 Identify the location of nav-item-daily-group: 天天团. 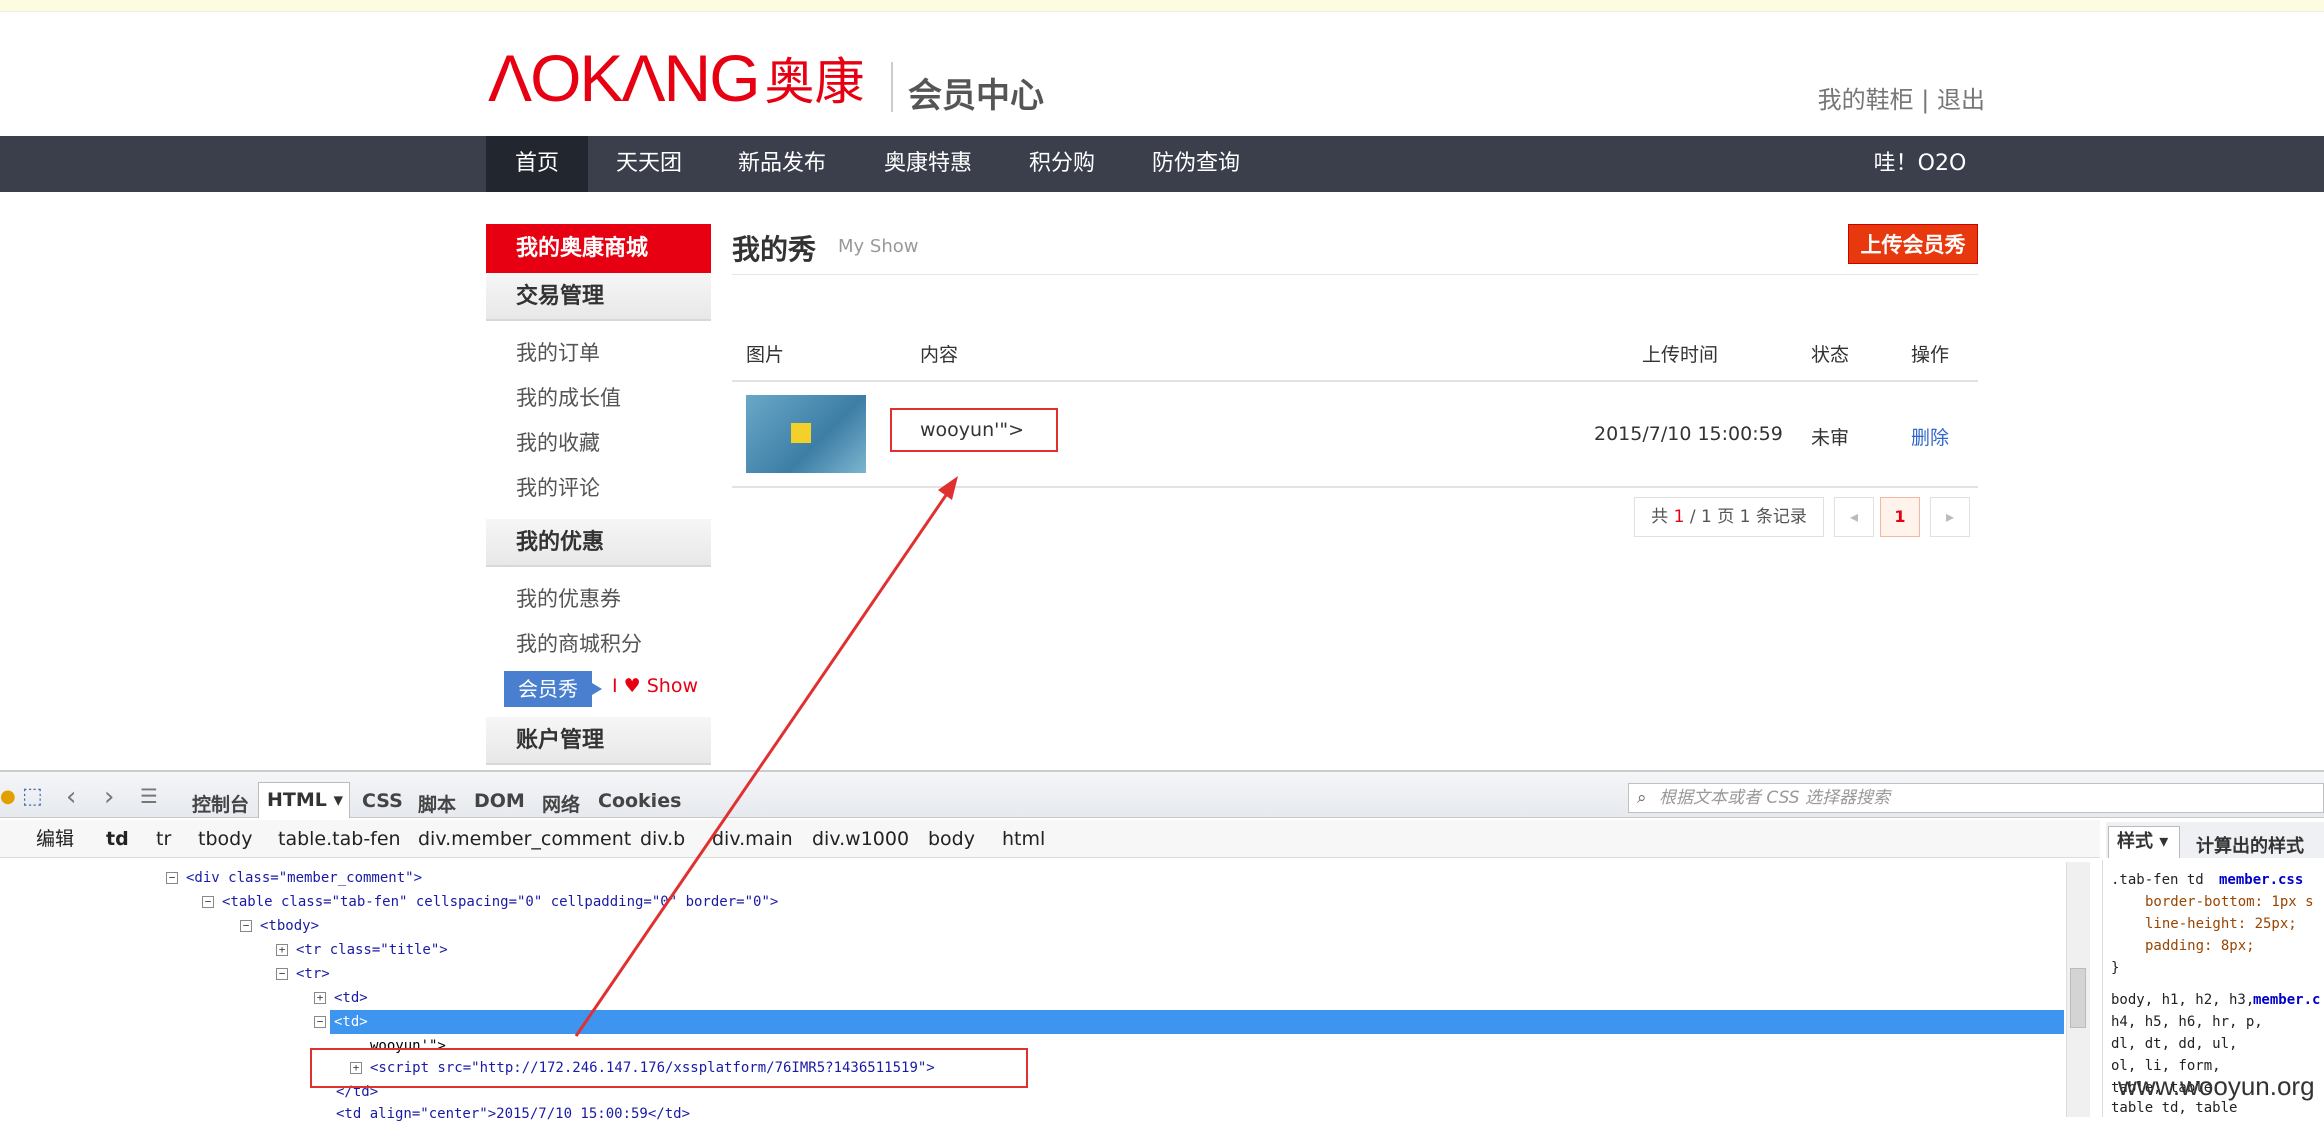
(649, 164).